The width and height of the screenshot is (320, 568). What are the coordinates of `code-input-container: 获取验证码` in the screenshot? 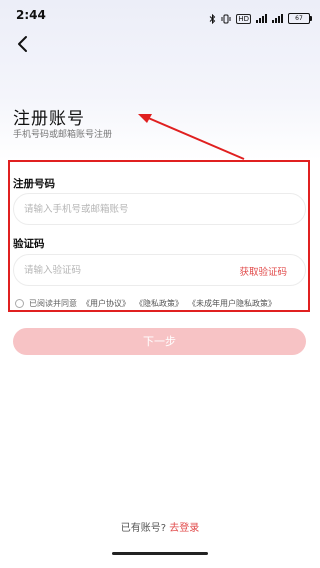 It's located at (159, 270).